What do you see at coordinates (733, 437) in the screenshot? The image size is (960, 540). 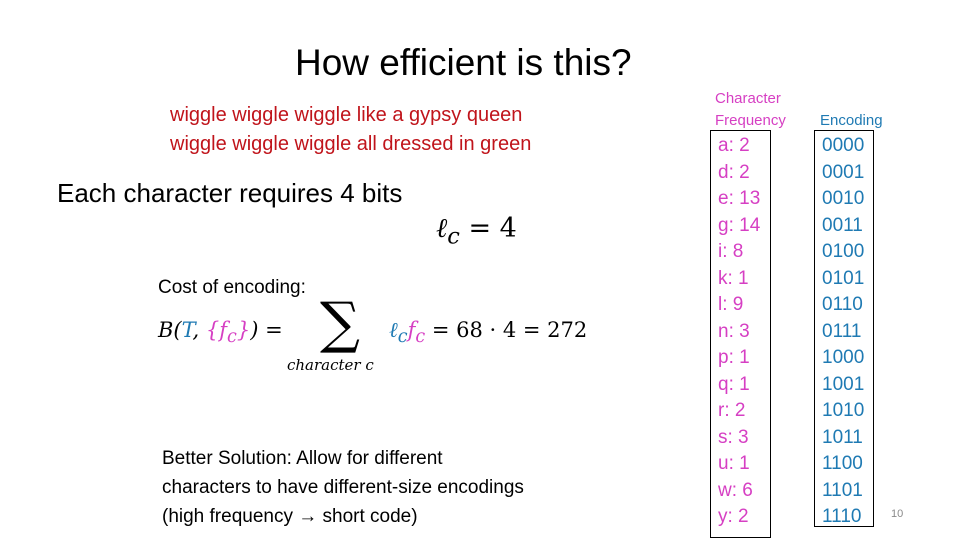 I see `frequency-row: s: 3` at bounding box center [733, 437].